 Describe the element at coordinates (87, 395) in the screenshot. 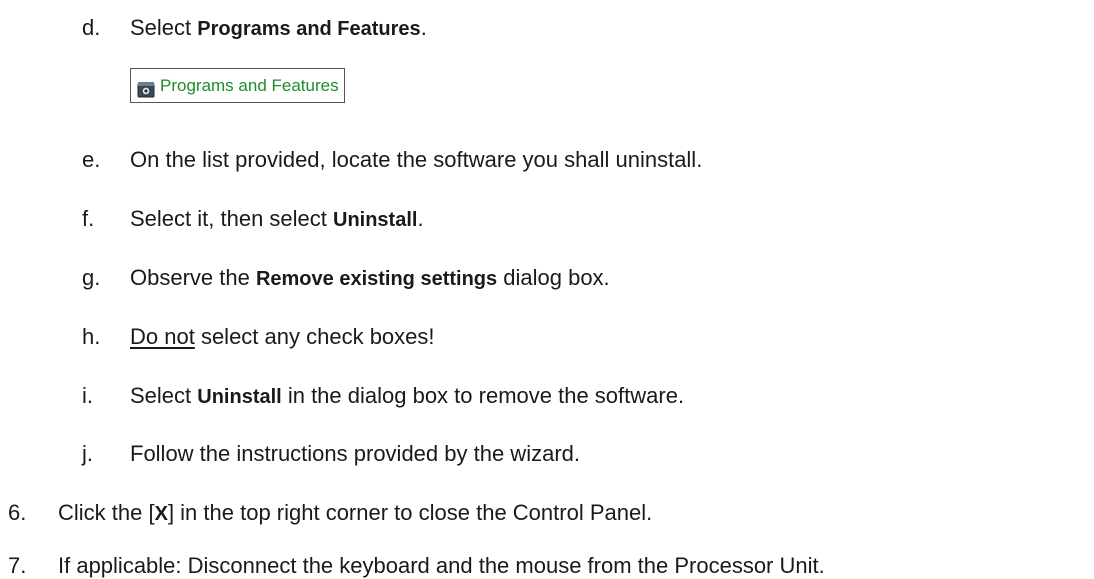

I see `step-marker-i: i.` at that location.